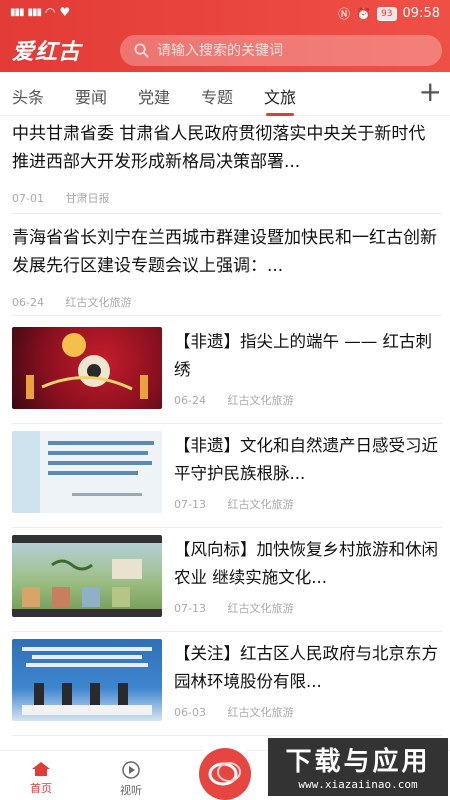 The height and width of the screenshot is (800, 450). What do you see at coordinates (28, 96) in the screenshot?
I see `tab-headlines: 头条` at bounding box center [28, 96].